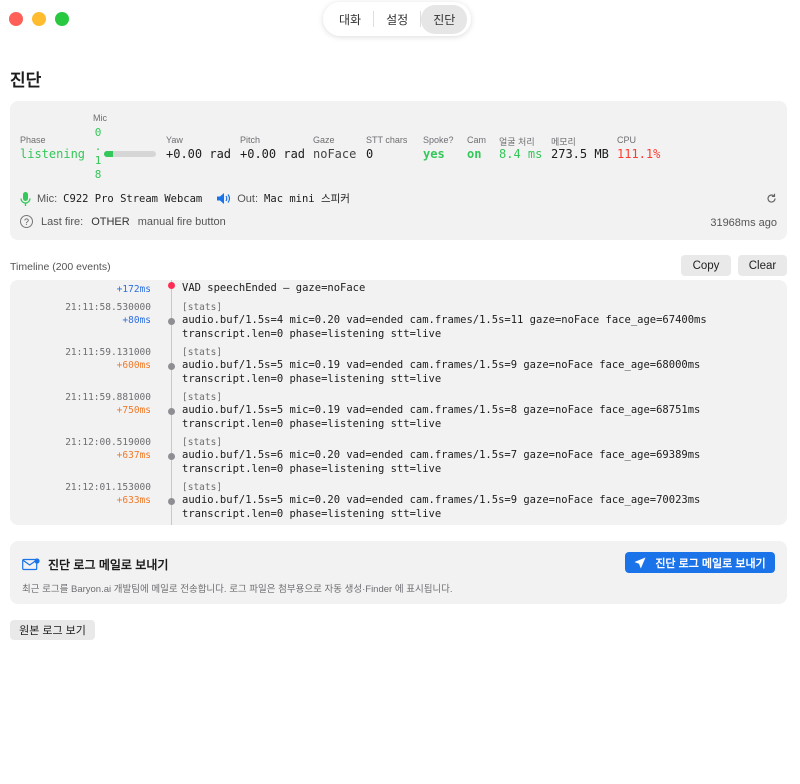 The width and height of the screenshot is (800, 784). Describe the element at coordinates (60, 267) in the screenshot. I see `timeline-title: Timeline (200 events)` at that location.